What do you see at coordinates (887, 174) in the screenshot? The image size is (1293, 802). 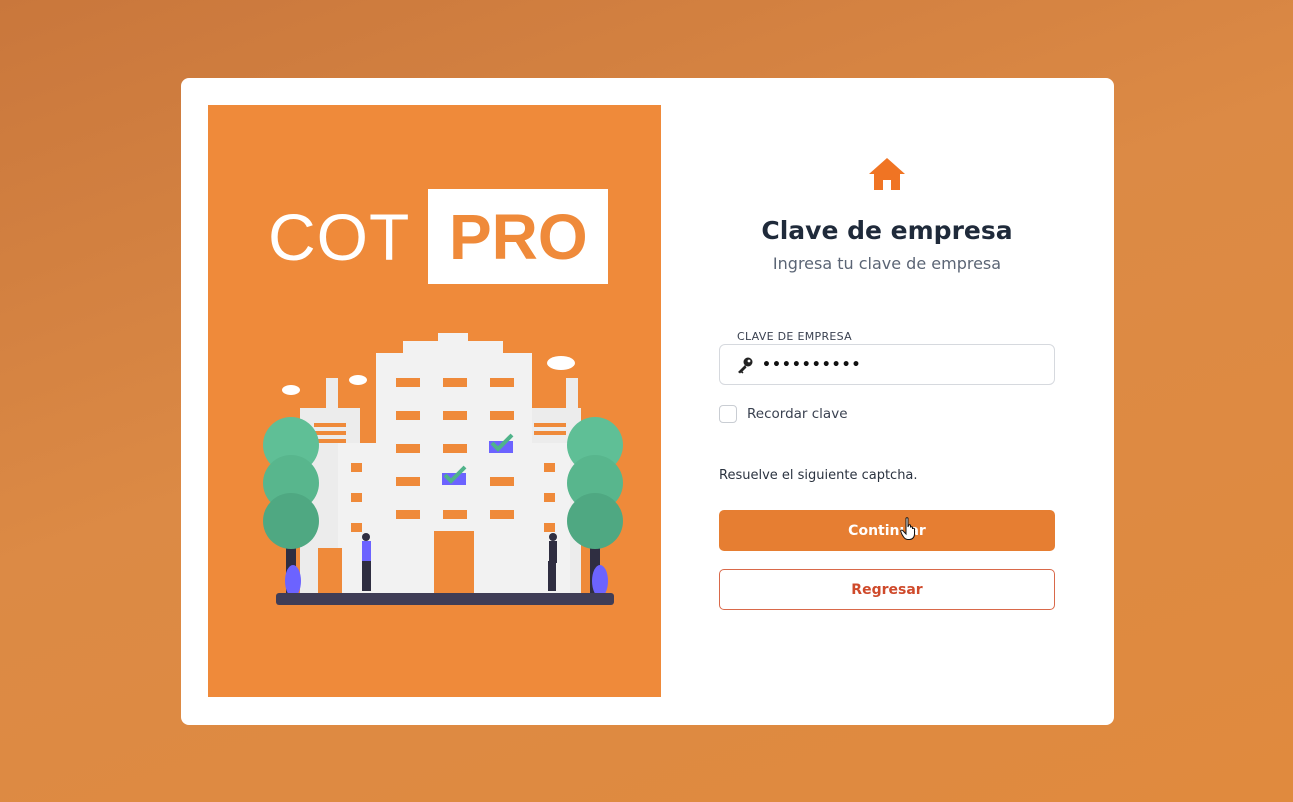 I see `home-icon` at bounding box center [887, 174].